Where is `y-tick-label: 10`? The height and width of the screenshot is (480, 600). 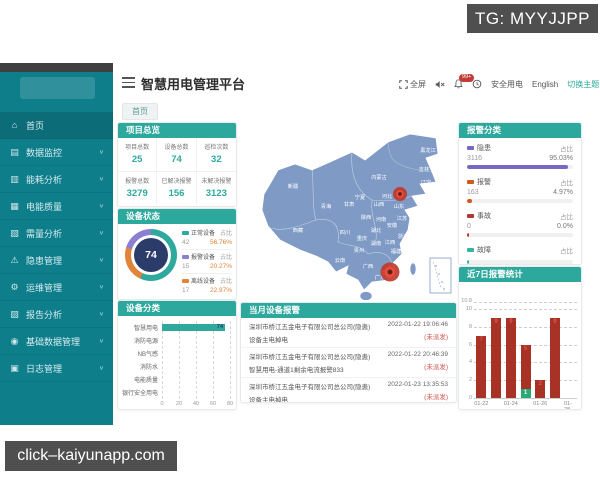 y-tick-label: 10 is located at coordinates (468, 309).